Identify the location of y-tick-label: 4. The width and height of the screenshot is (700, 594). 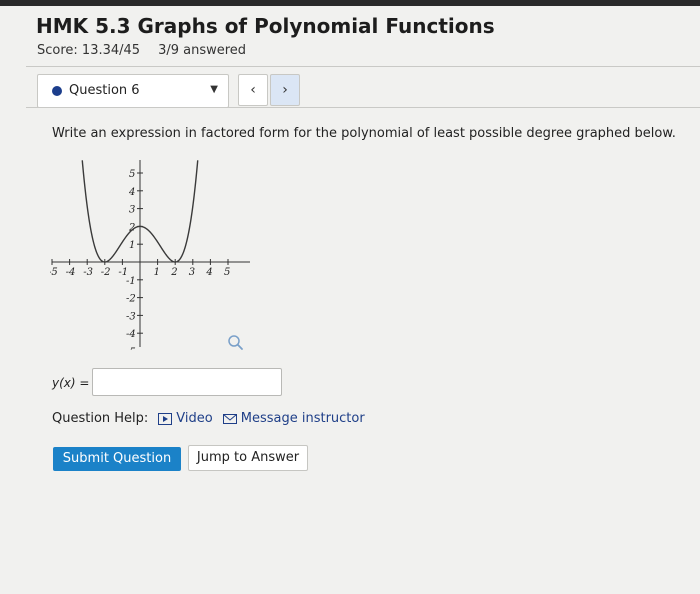
(131, 192).